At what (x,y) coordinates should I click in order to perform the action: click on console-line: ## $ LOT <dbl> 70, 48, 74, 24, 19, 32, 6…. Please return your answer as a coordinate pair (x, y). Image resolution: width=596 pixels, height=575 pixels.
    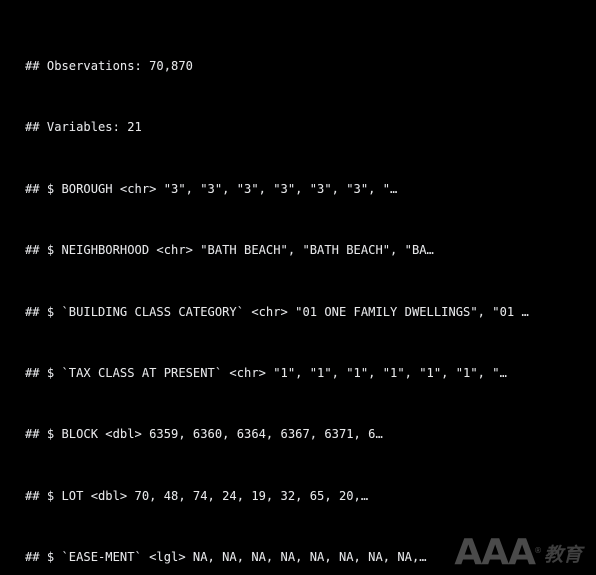
    Looking at the image, I should click on (197, 495).